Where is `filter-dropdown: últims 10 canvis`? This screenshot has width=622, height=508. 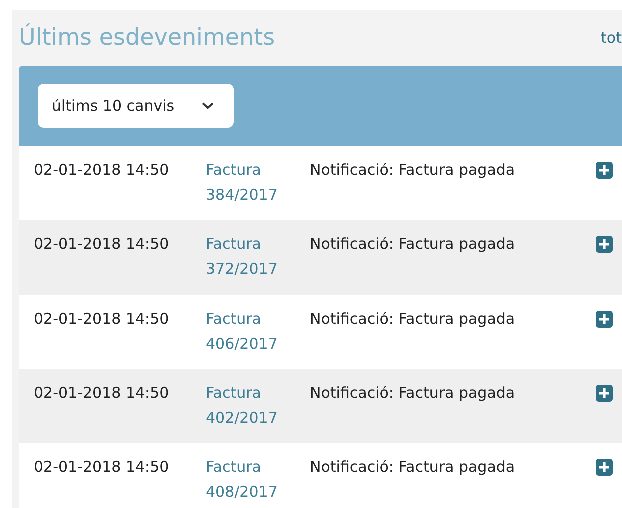
filter-dropdown: últims 10 canvis is located at coordinates (136, 106).